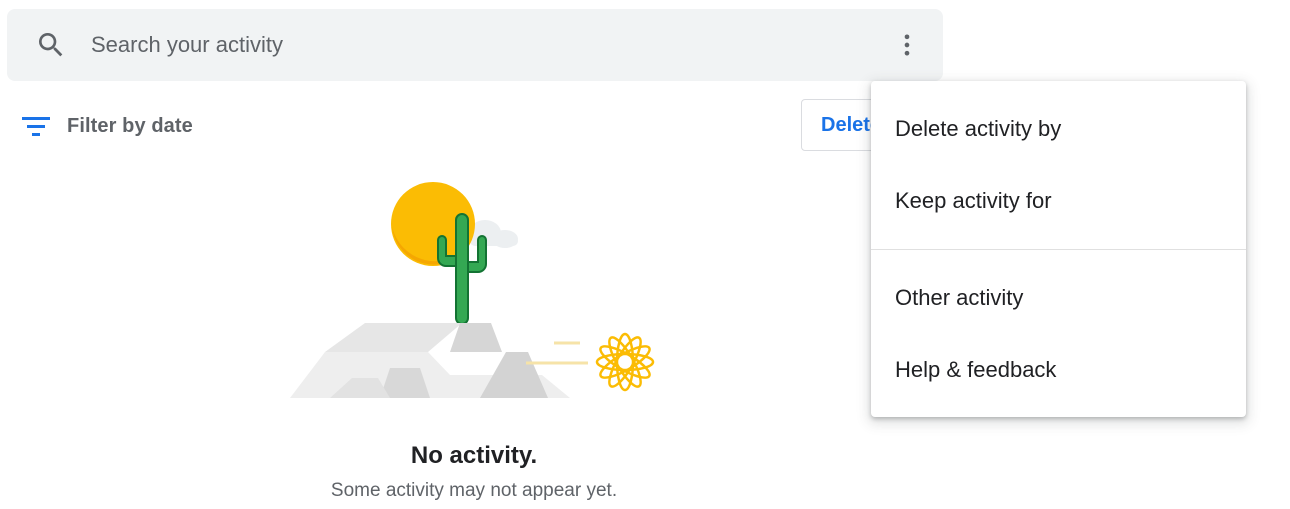  I want to click on menu-item-keep-activity-for: Keep activity for, so click(1058, 201).